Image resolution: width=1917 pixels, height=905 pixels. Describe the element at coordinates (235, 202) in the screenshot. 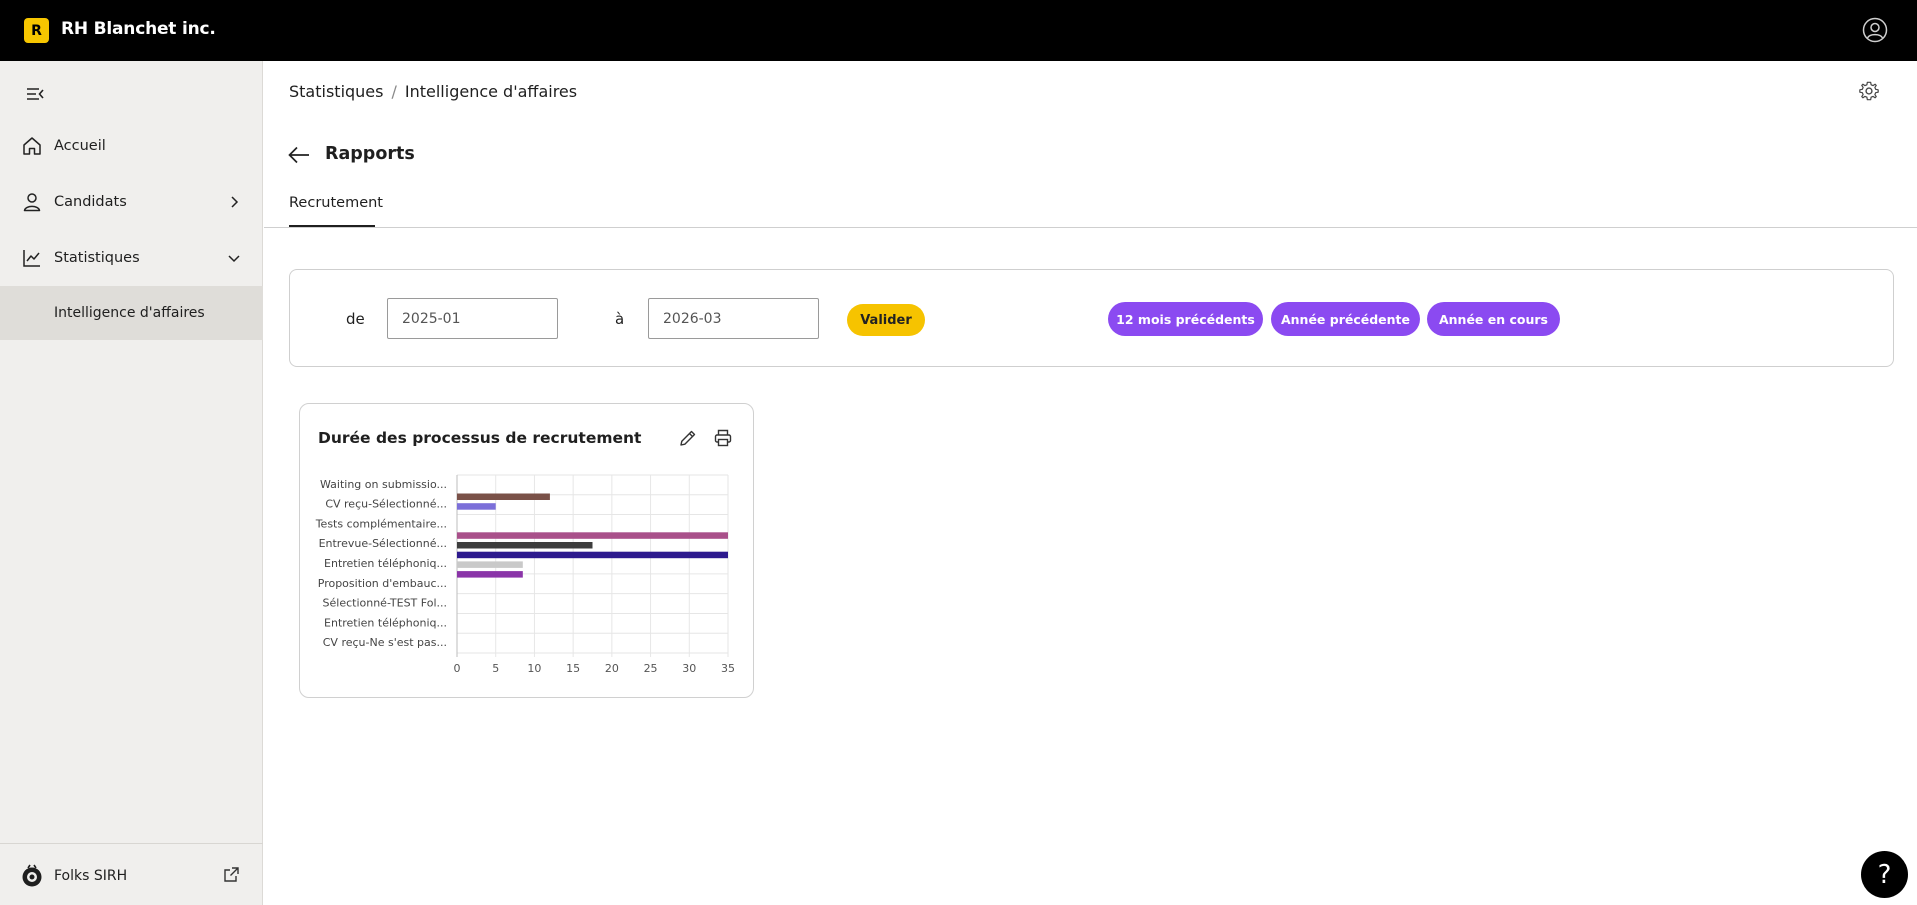

I see `chevron-right-icon` at that location.